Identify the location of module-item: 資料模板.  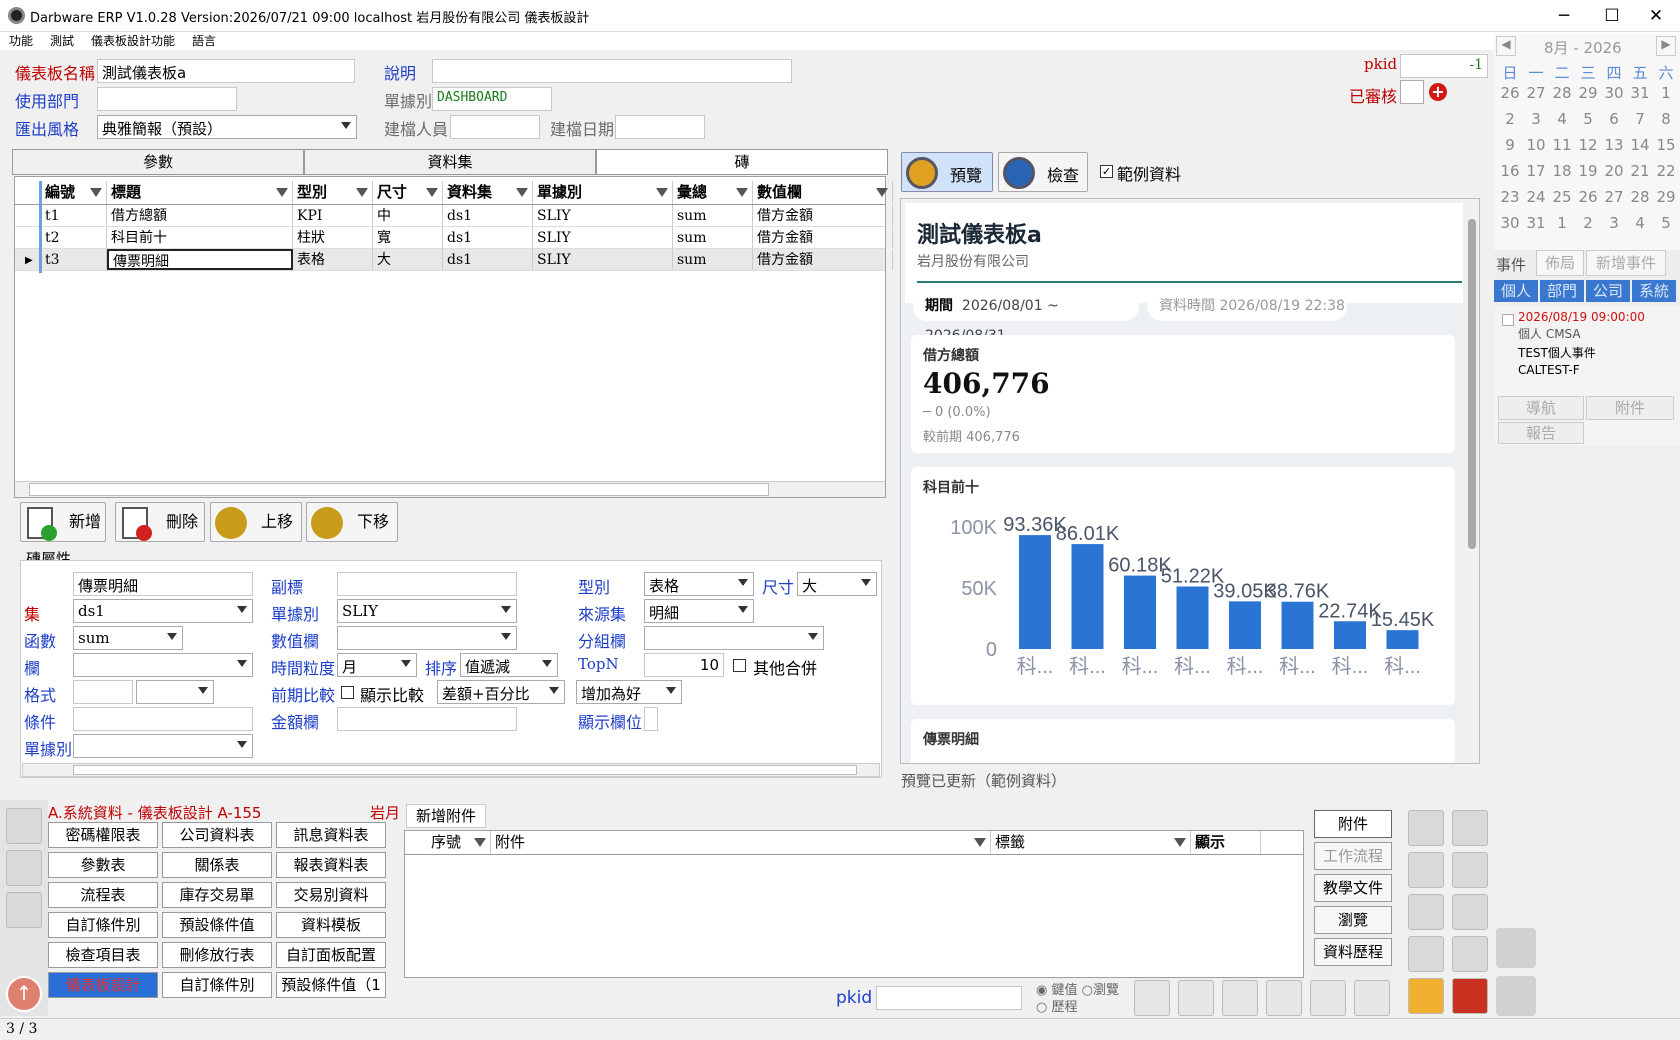
(331, 925).